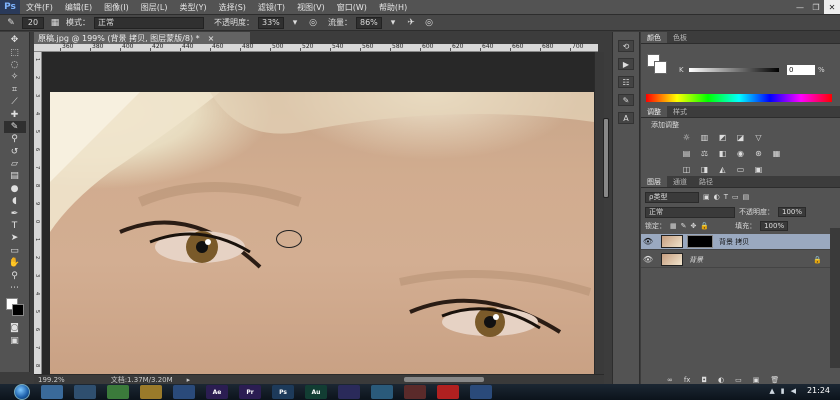  Describe the element at coordinates (684, 226) in the screenshot. I see `lock-image-icon: ✎` at that location.